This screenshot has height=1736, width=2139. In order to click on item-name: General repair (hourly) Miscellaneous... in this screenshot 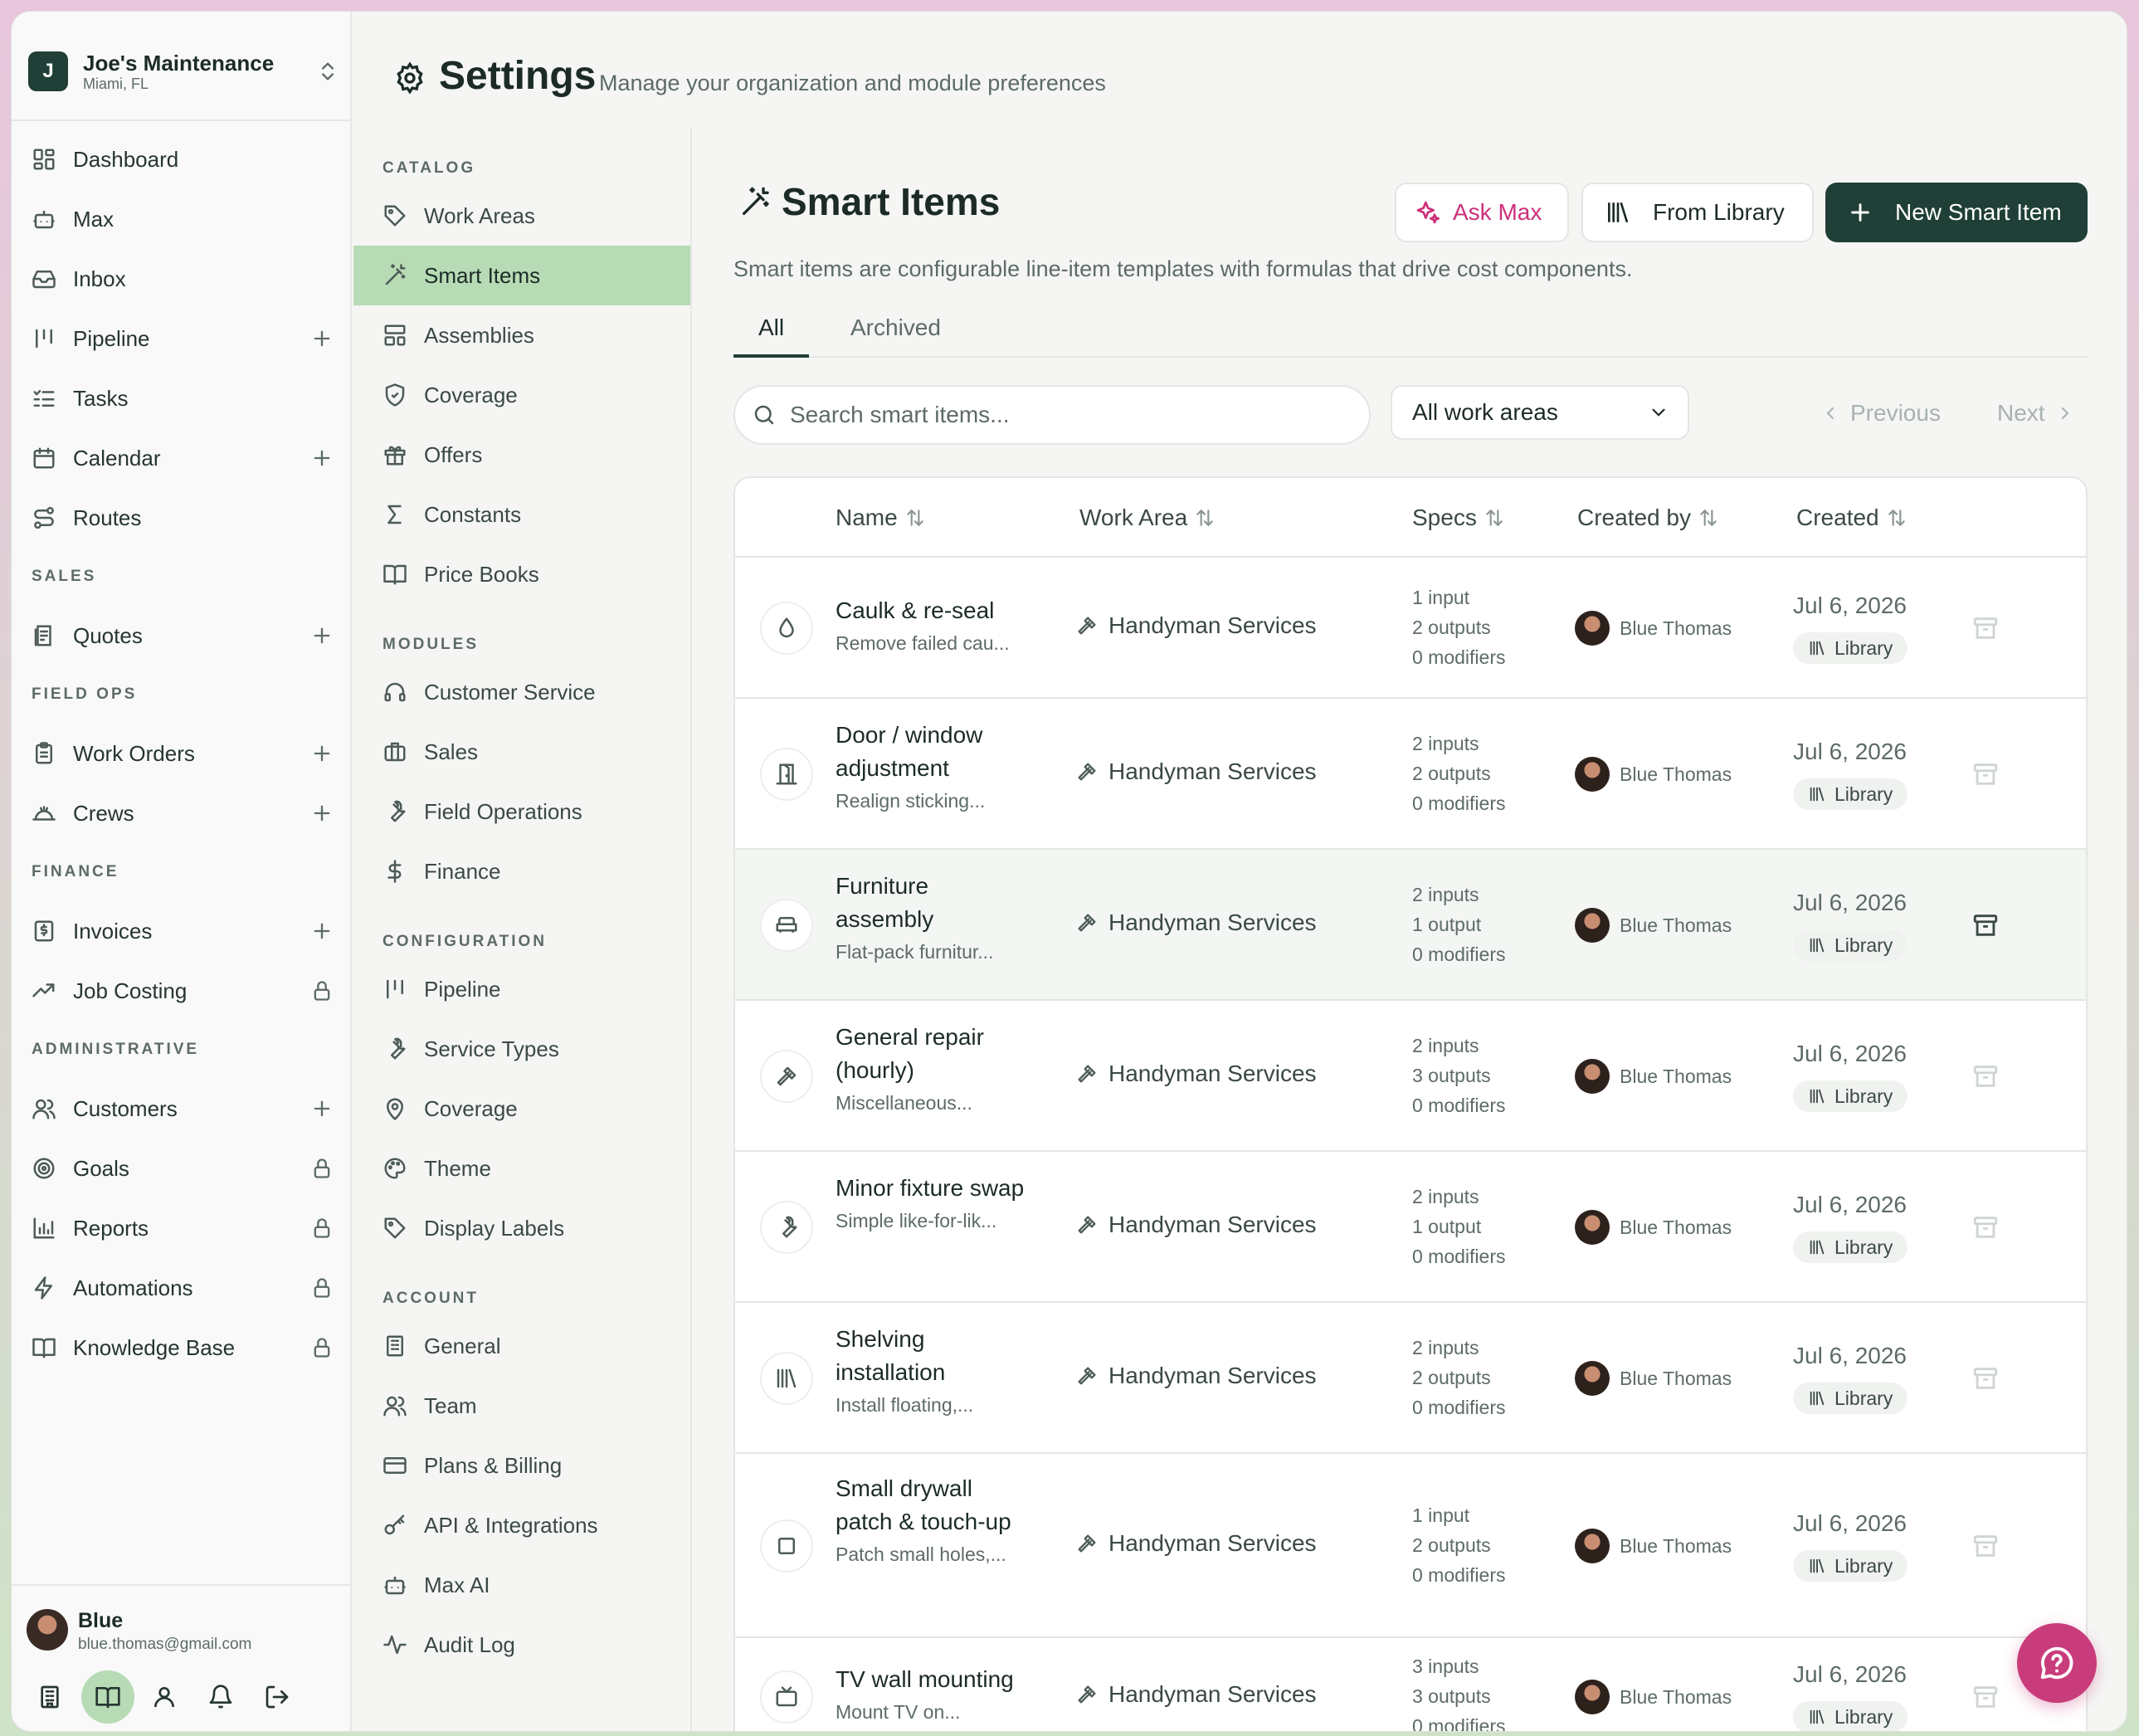, I will do `click(931, 1069)`.